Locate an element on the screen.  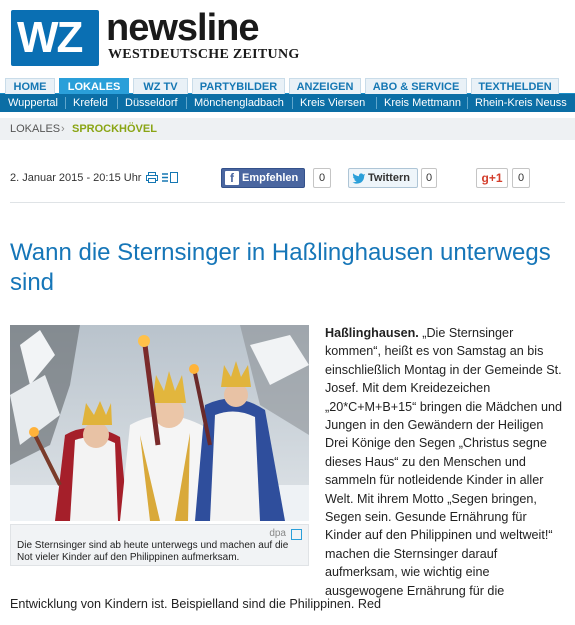
facebook-label: Empfehlen is located at coordinates (270, 178).